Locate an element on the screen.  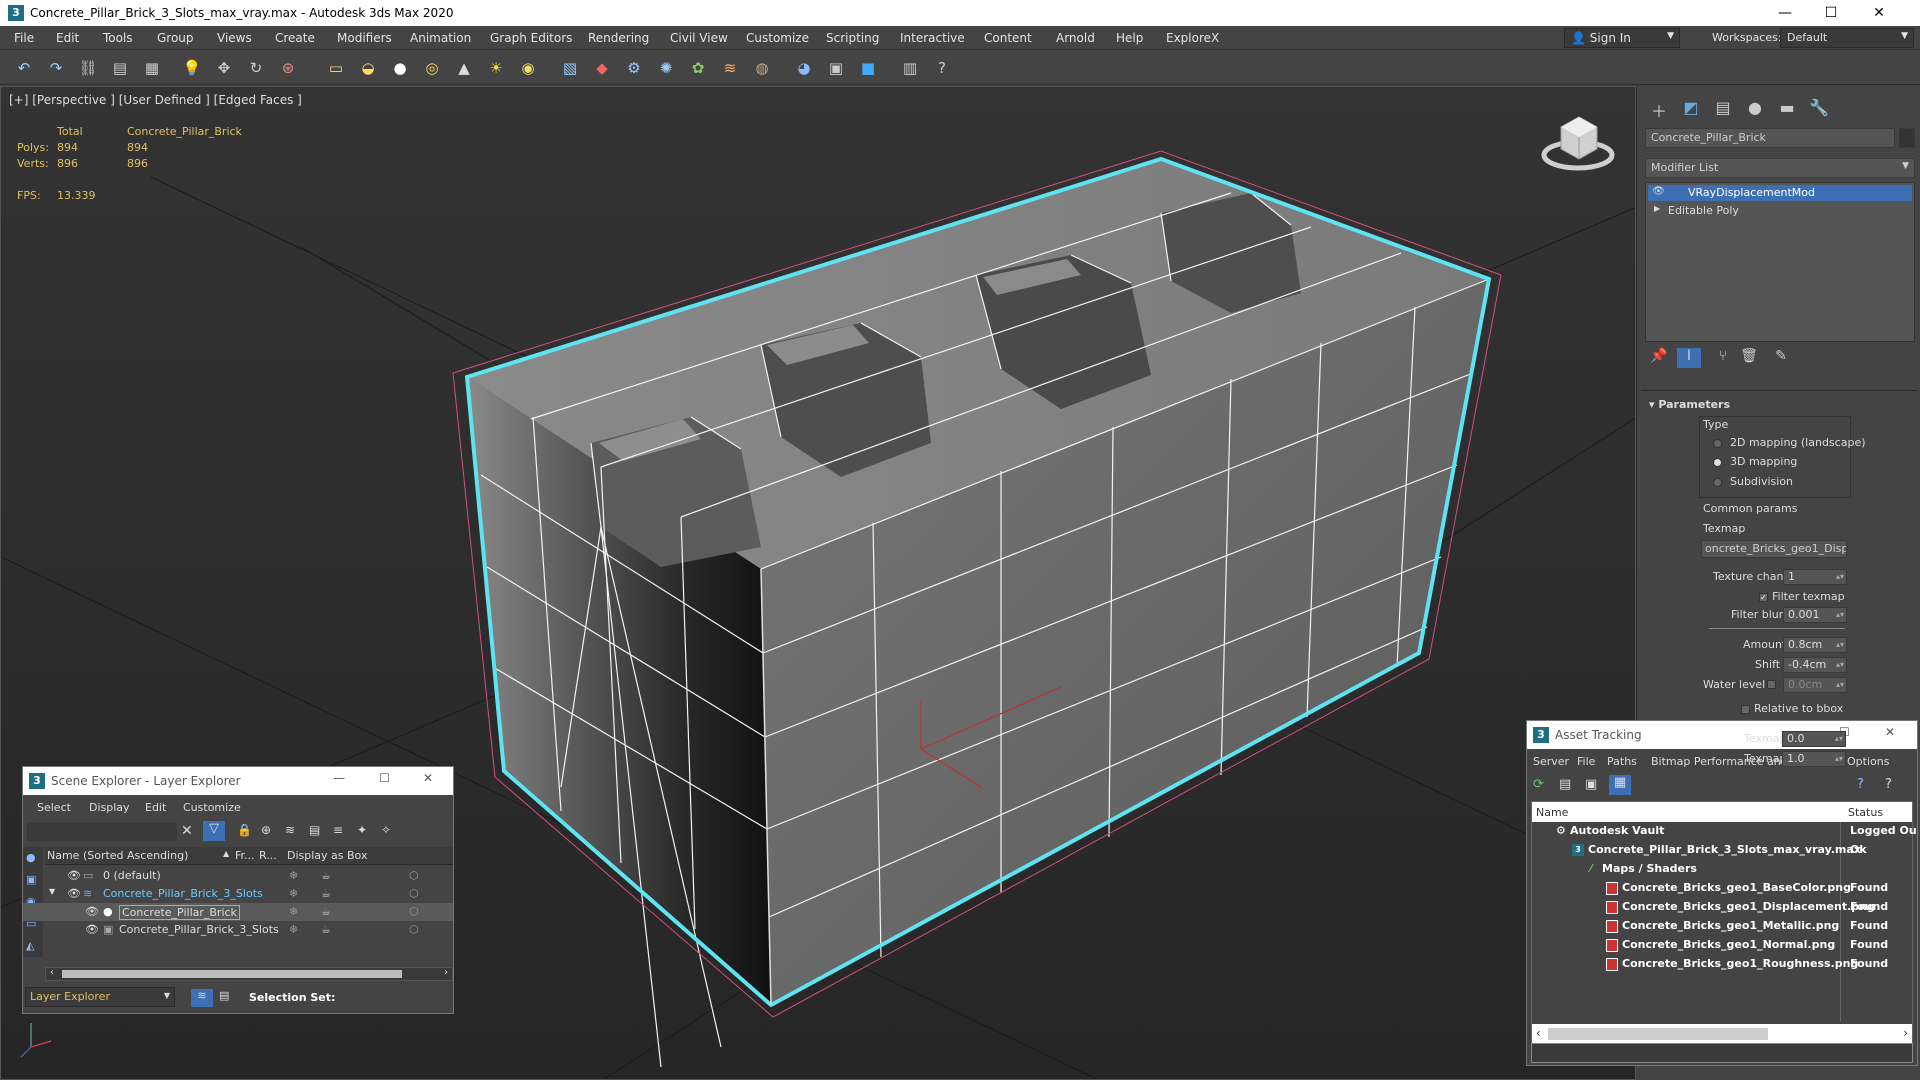
expand-arrow-icon: ▼ is located at coordinates (52, 891).